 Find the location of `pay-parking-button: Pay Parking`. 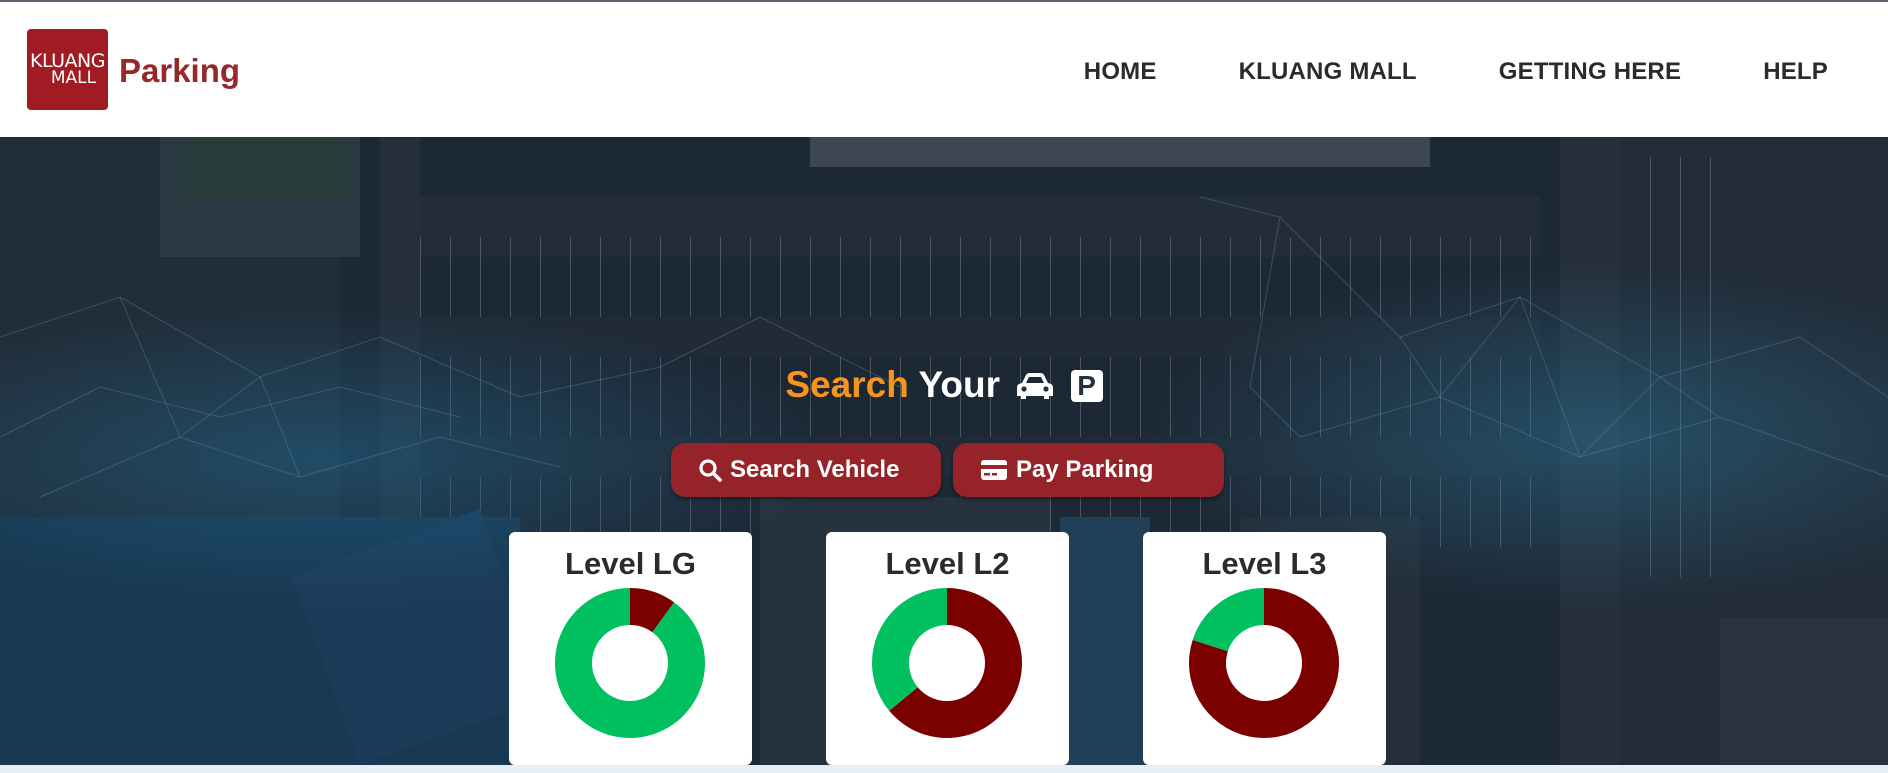

pay-parking-button: Pay Parking is located at coordinates (1088, 470).